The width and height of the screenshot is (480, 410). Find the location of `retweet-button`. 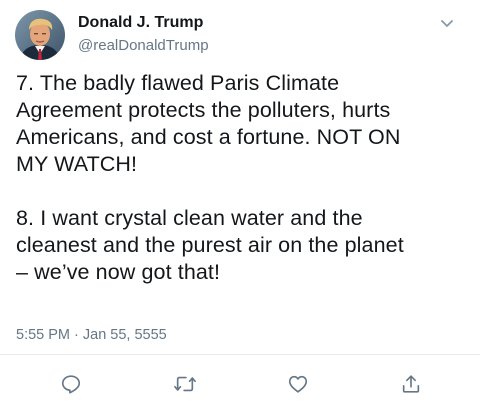

retweet-button is located at coordinates (185, 384).